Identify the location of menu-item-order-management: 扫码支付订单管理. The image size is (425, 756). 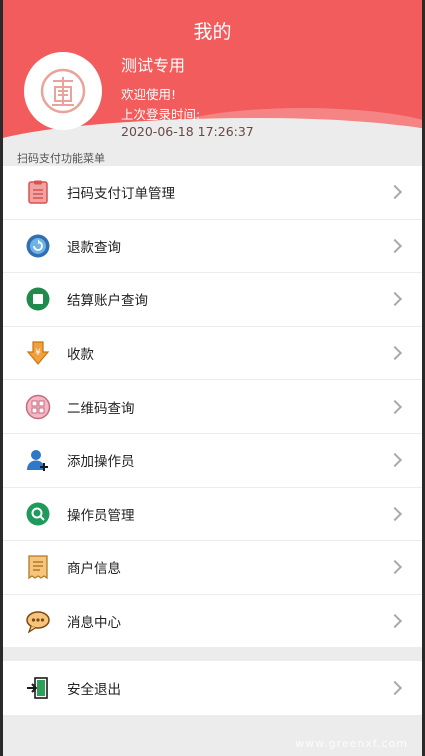
(212, 193).